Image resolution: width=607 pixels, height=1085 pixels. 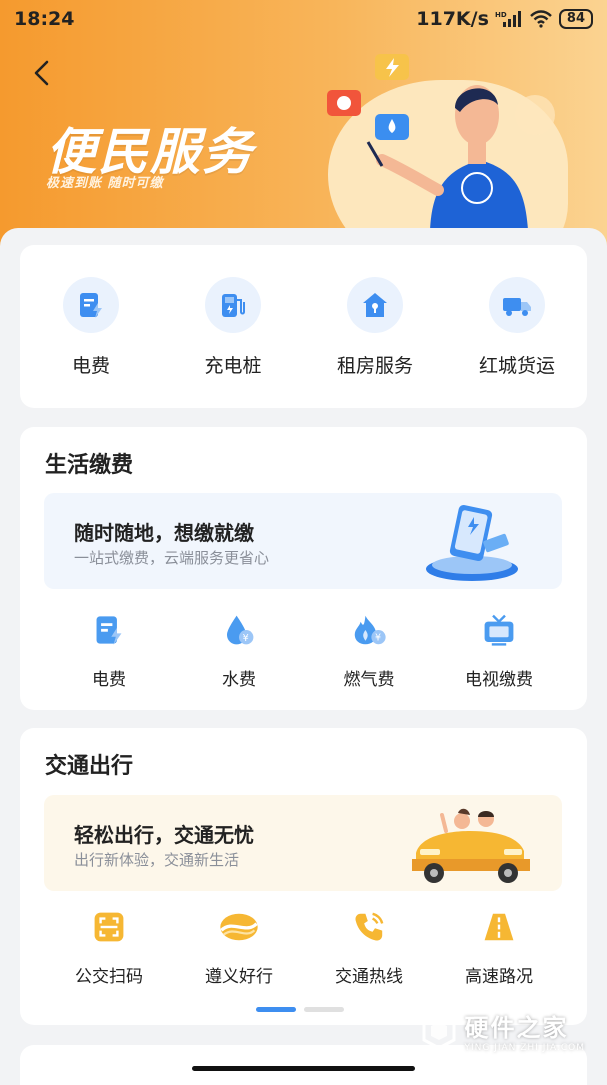 I want to click on payment-item-label: 燃气费, so click(x=369, y=680).